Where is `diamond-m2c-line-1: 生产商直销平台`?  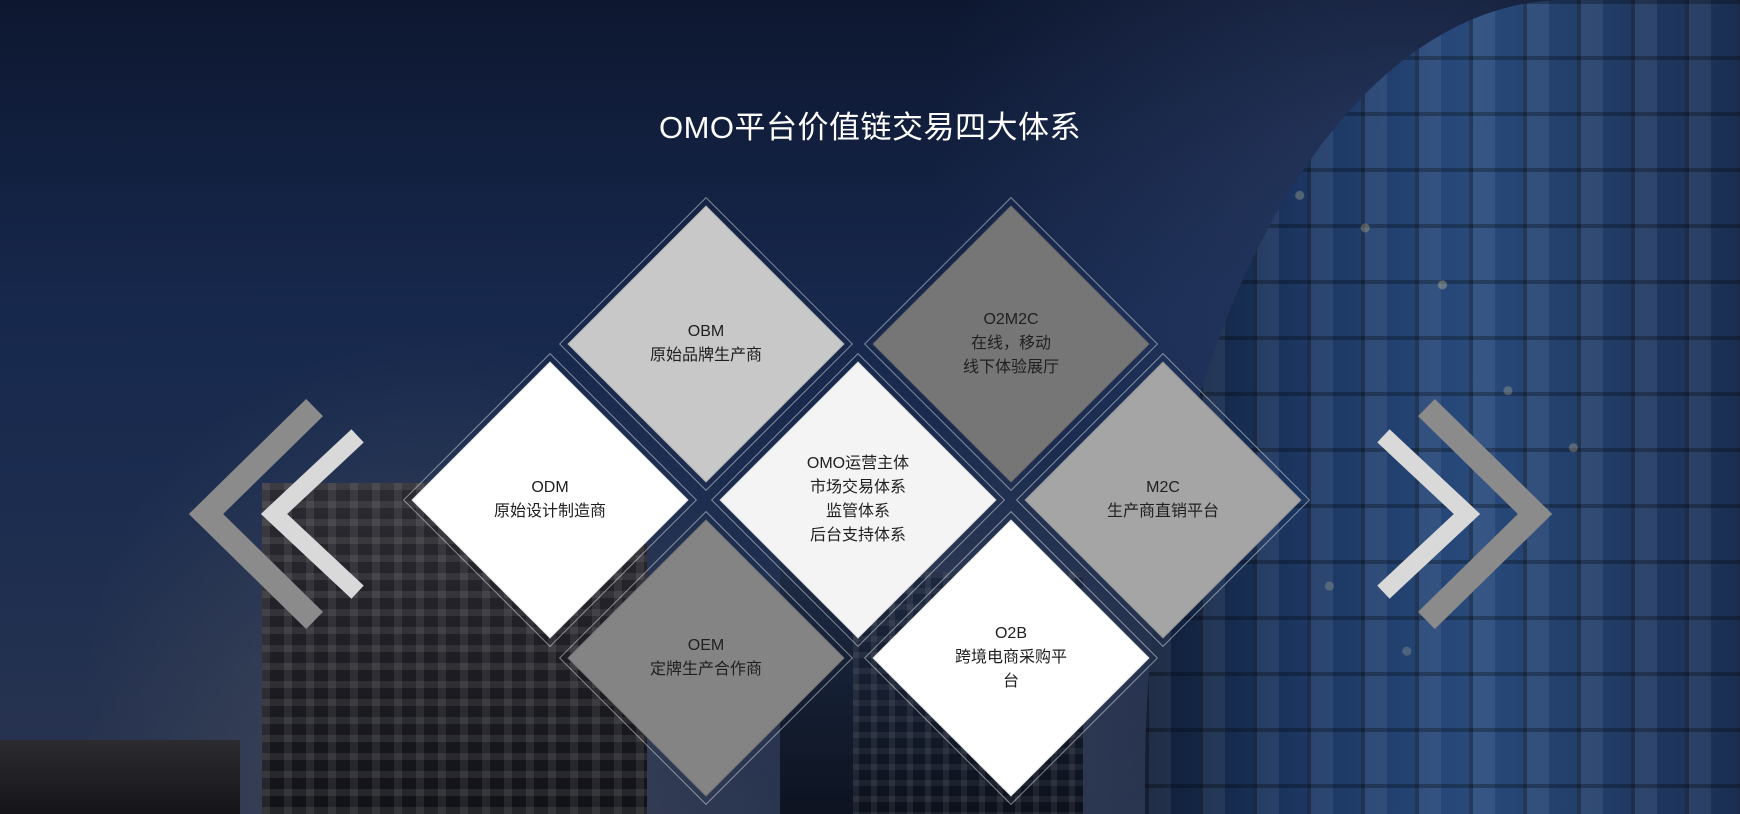
diamond-m2c-line-1: 生产商直销平台 is located at coordinates (1162, 511).